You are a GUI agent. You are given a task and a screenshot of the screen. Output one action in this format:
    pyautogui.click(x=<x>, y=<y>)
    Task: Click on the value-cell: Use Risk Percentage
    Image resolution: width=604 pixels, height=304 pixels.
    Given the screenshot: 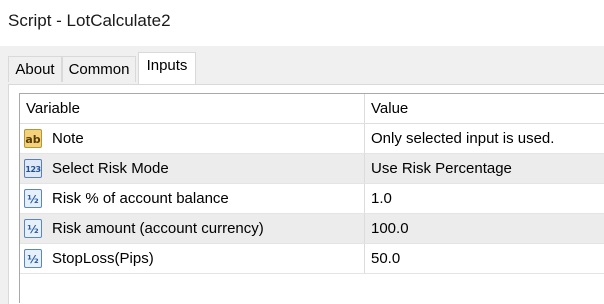 What is the action you would take?
    pyautogui.click(x=484, y=168)
    